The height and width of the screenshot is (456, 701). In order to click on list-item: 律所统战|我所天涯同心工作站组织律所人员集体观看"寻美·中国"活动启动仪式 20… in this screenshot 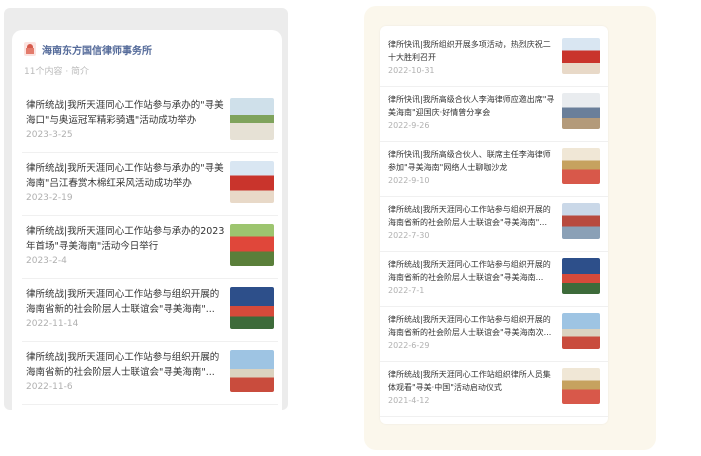, I will do `click(494, 389)`.